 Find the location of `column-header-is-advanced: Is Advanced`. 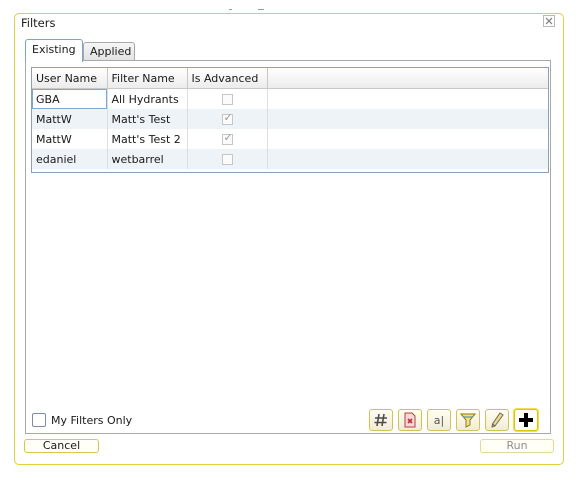

column-header-is-advanced: Is Advanced is located at coordinates (227, 78).